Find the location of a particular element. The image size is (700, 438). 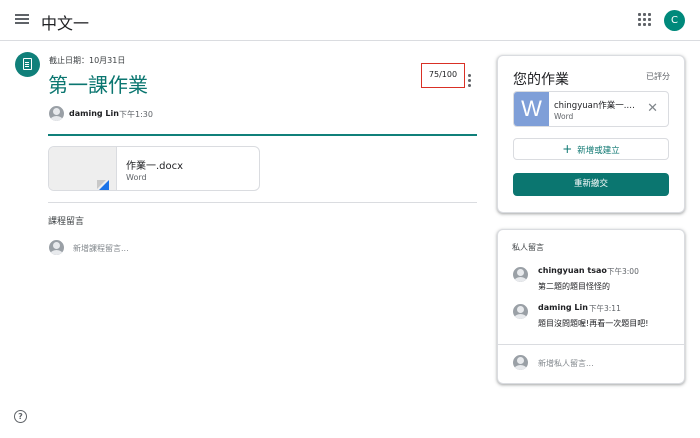

top-app-bar: 中文一 C is located at coordinates (350, 20).